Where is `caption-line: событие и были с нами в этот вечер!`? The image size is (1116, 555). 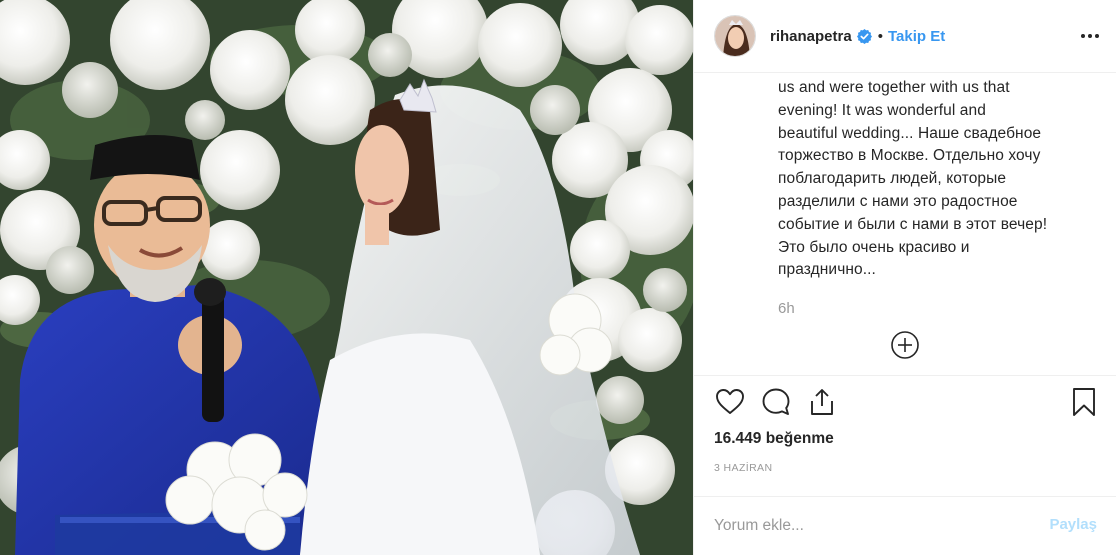
caption-line: событие и были с нами в этот вечер! is located at coordinates (913, 224).